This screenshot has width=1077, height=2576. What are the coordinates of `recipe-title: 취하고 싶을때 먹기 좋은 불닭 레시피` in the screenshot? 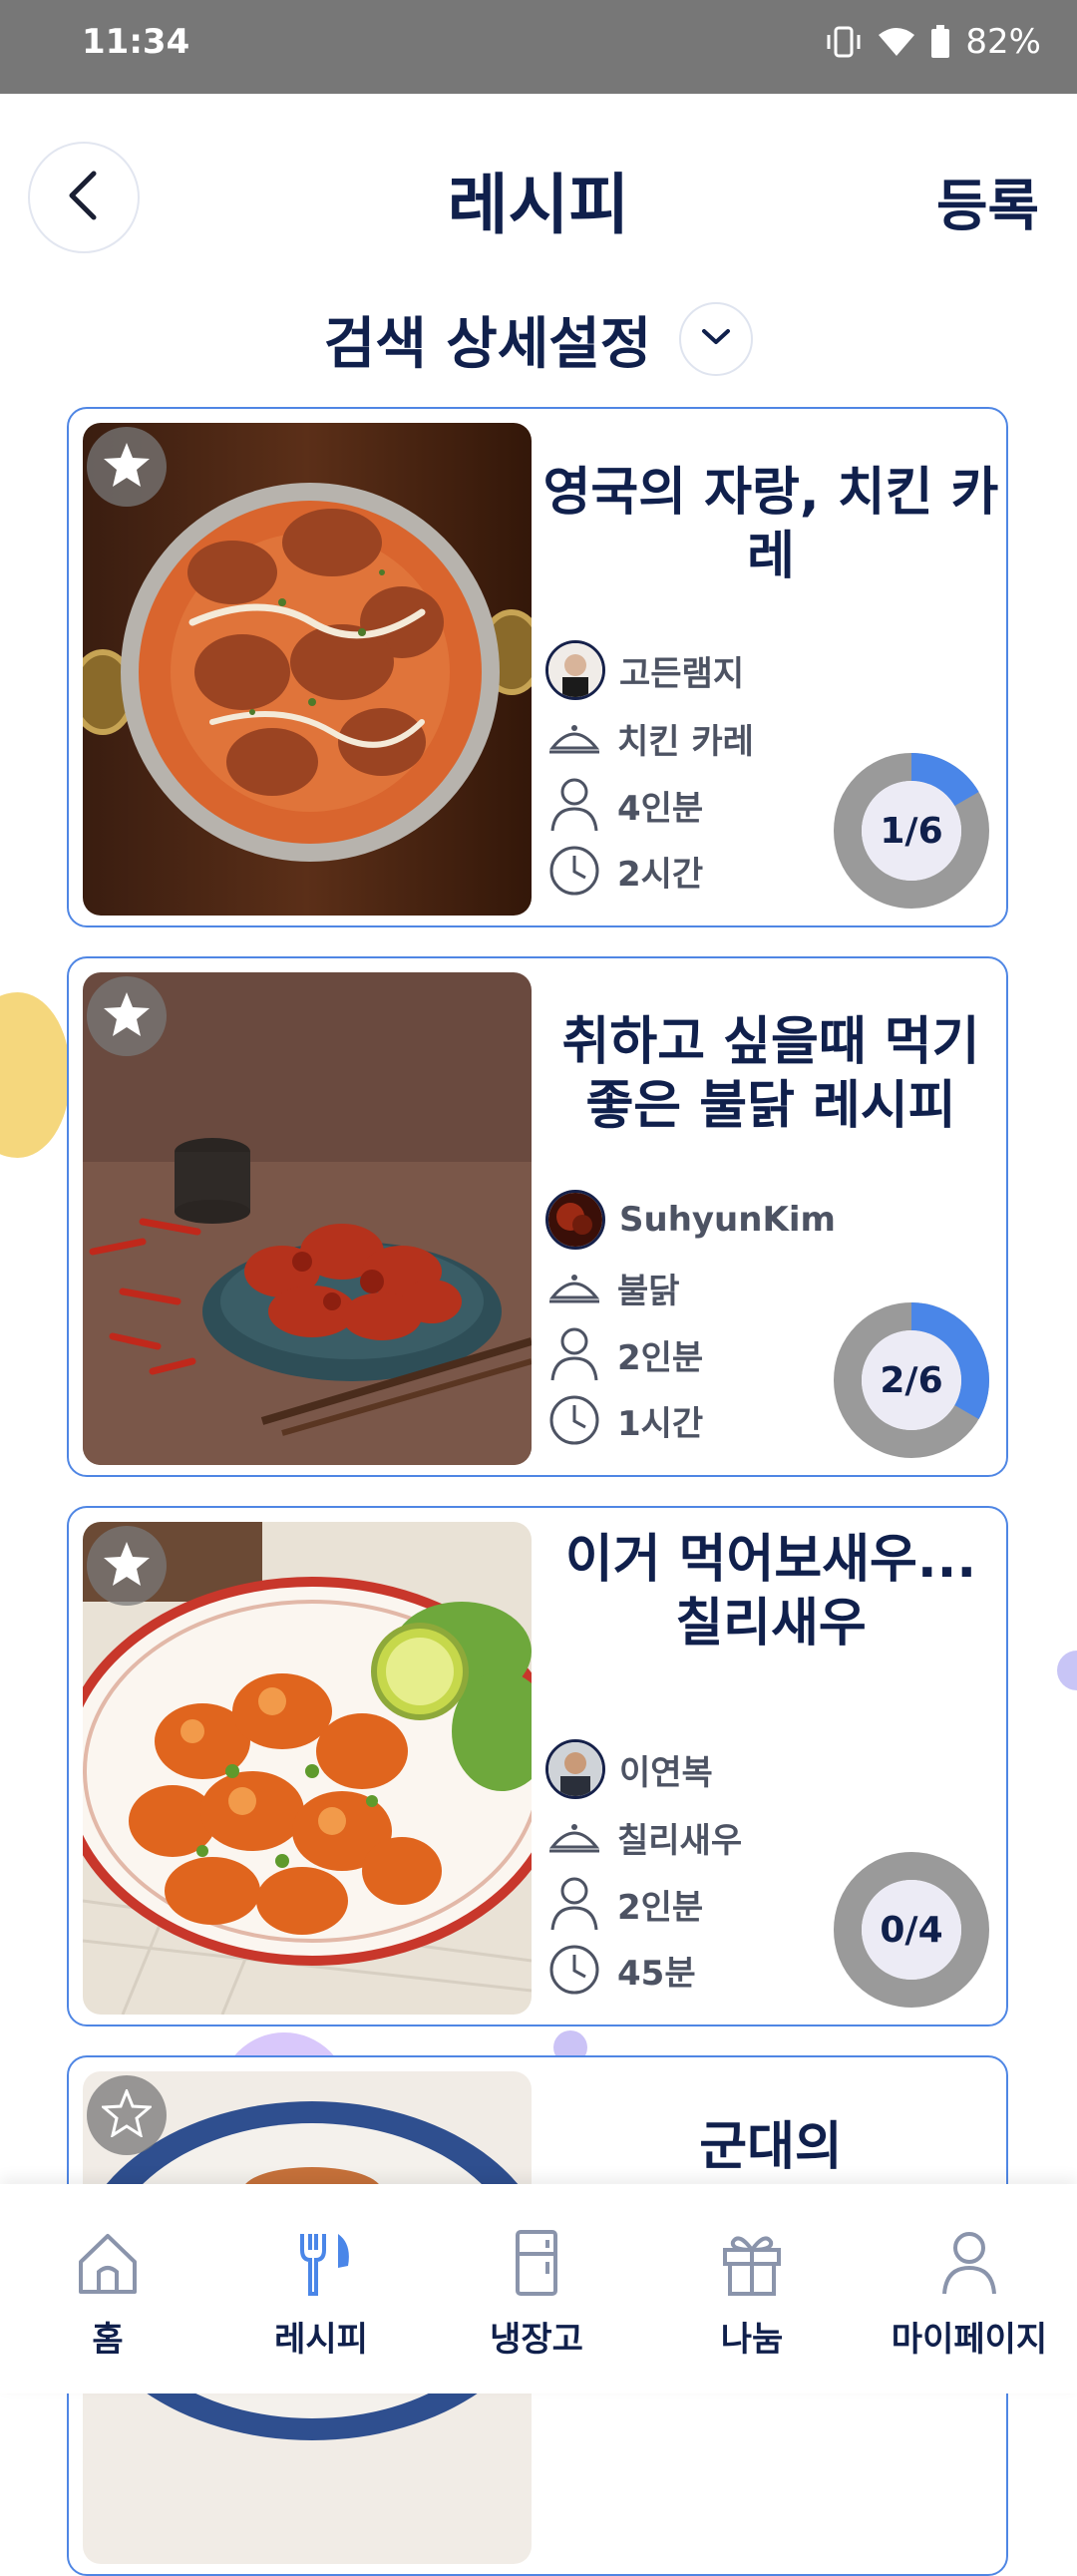 It's located at (770, 1074).